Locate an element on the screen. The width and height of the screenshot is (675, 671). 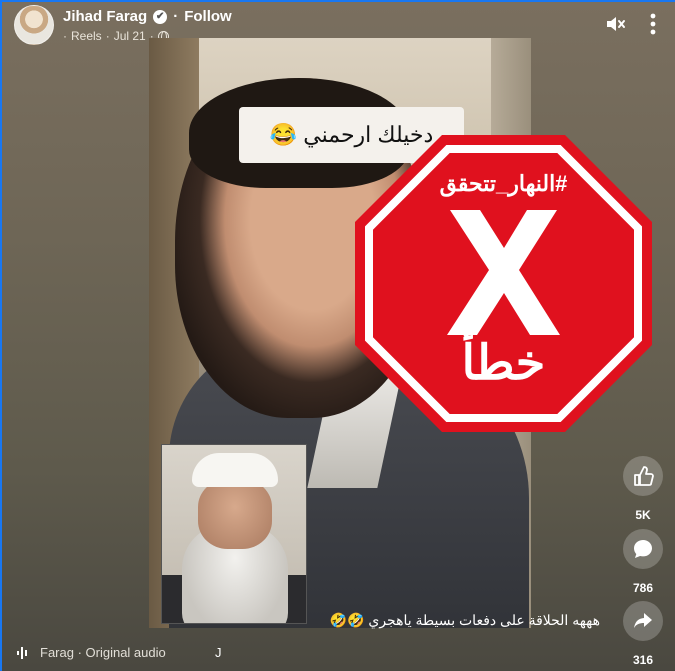
share-count: 316 is located at coordinates (643, 660).